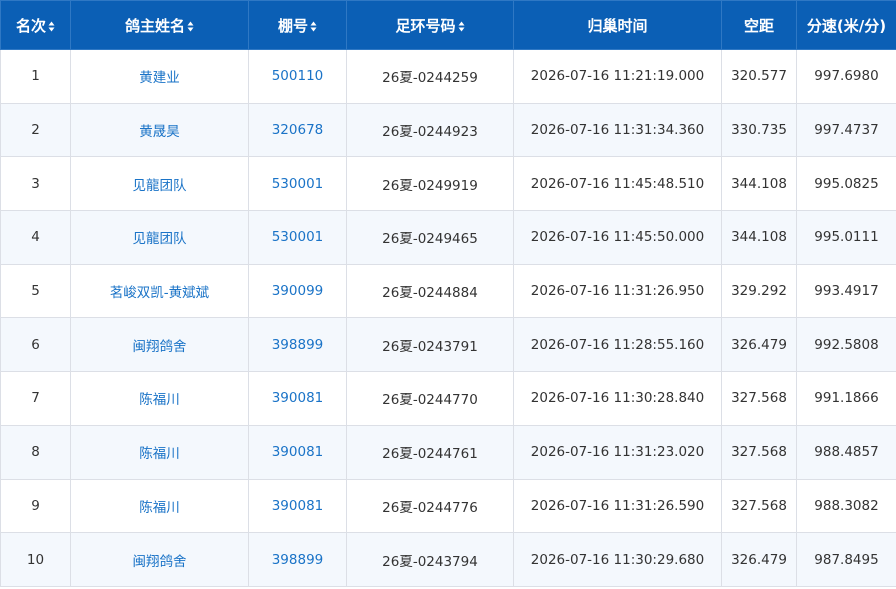 The image size is (896, 589). What do you see at coordinates (430, 345) in the screenshot?
I see `cell-ring: 26夏-0243791` at bounding box center [430, 345].